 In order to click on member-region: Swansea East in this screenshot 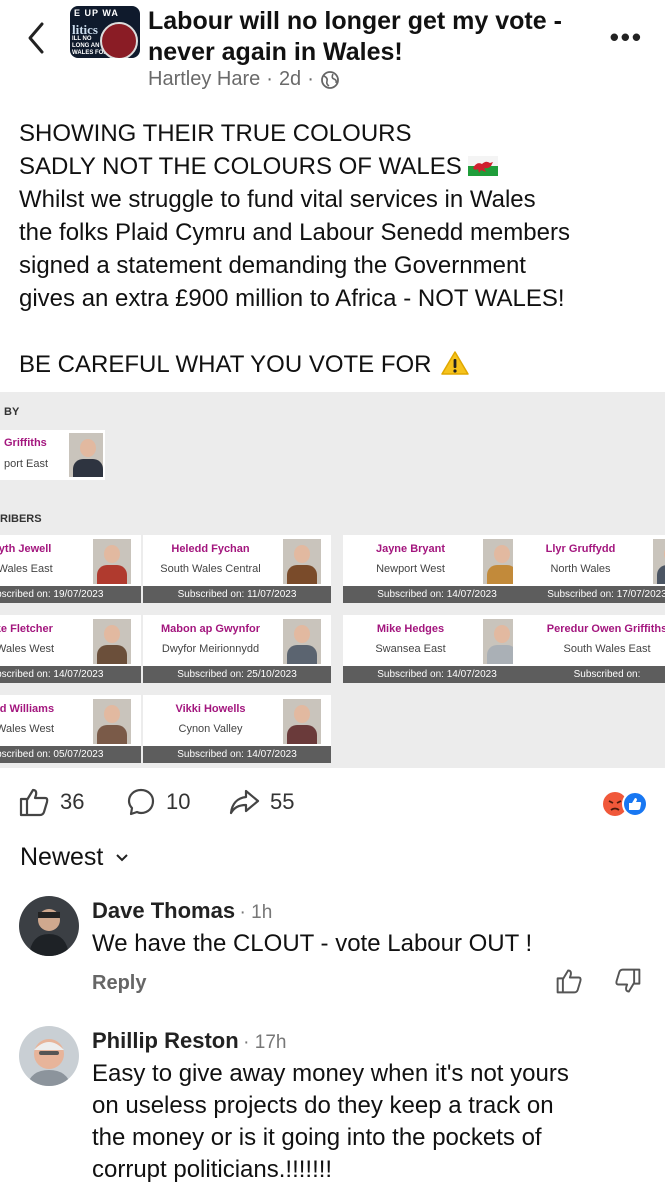, I will do `click(410, 649)`.